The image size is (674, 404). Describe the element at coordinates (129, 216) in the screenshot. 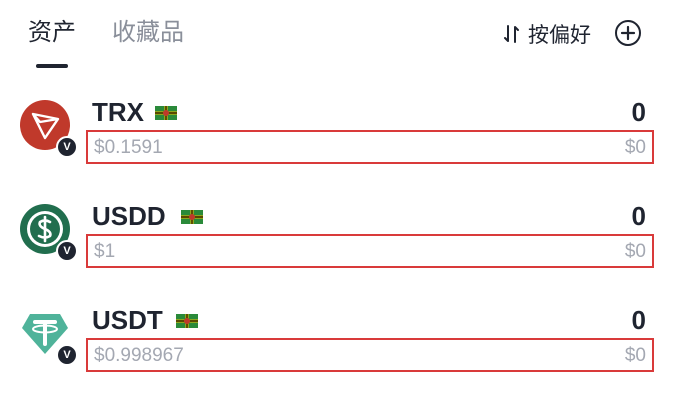

I see `asset-symbol: USDD` at that location.